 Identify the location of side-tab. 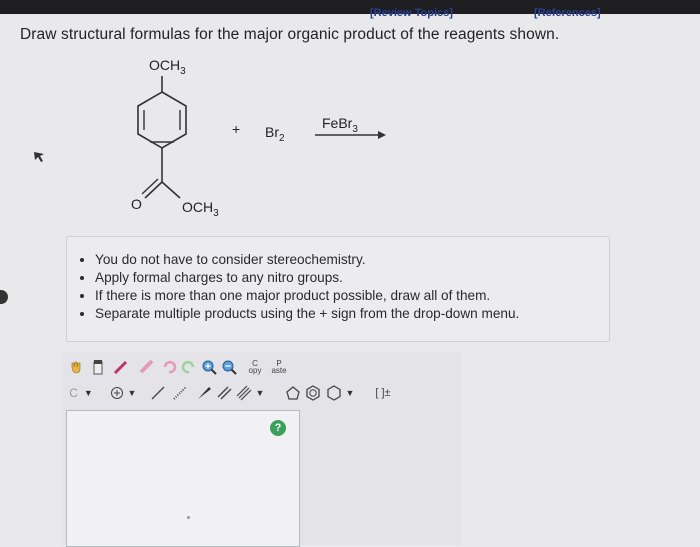
(4, 297).